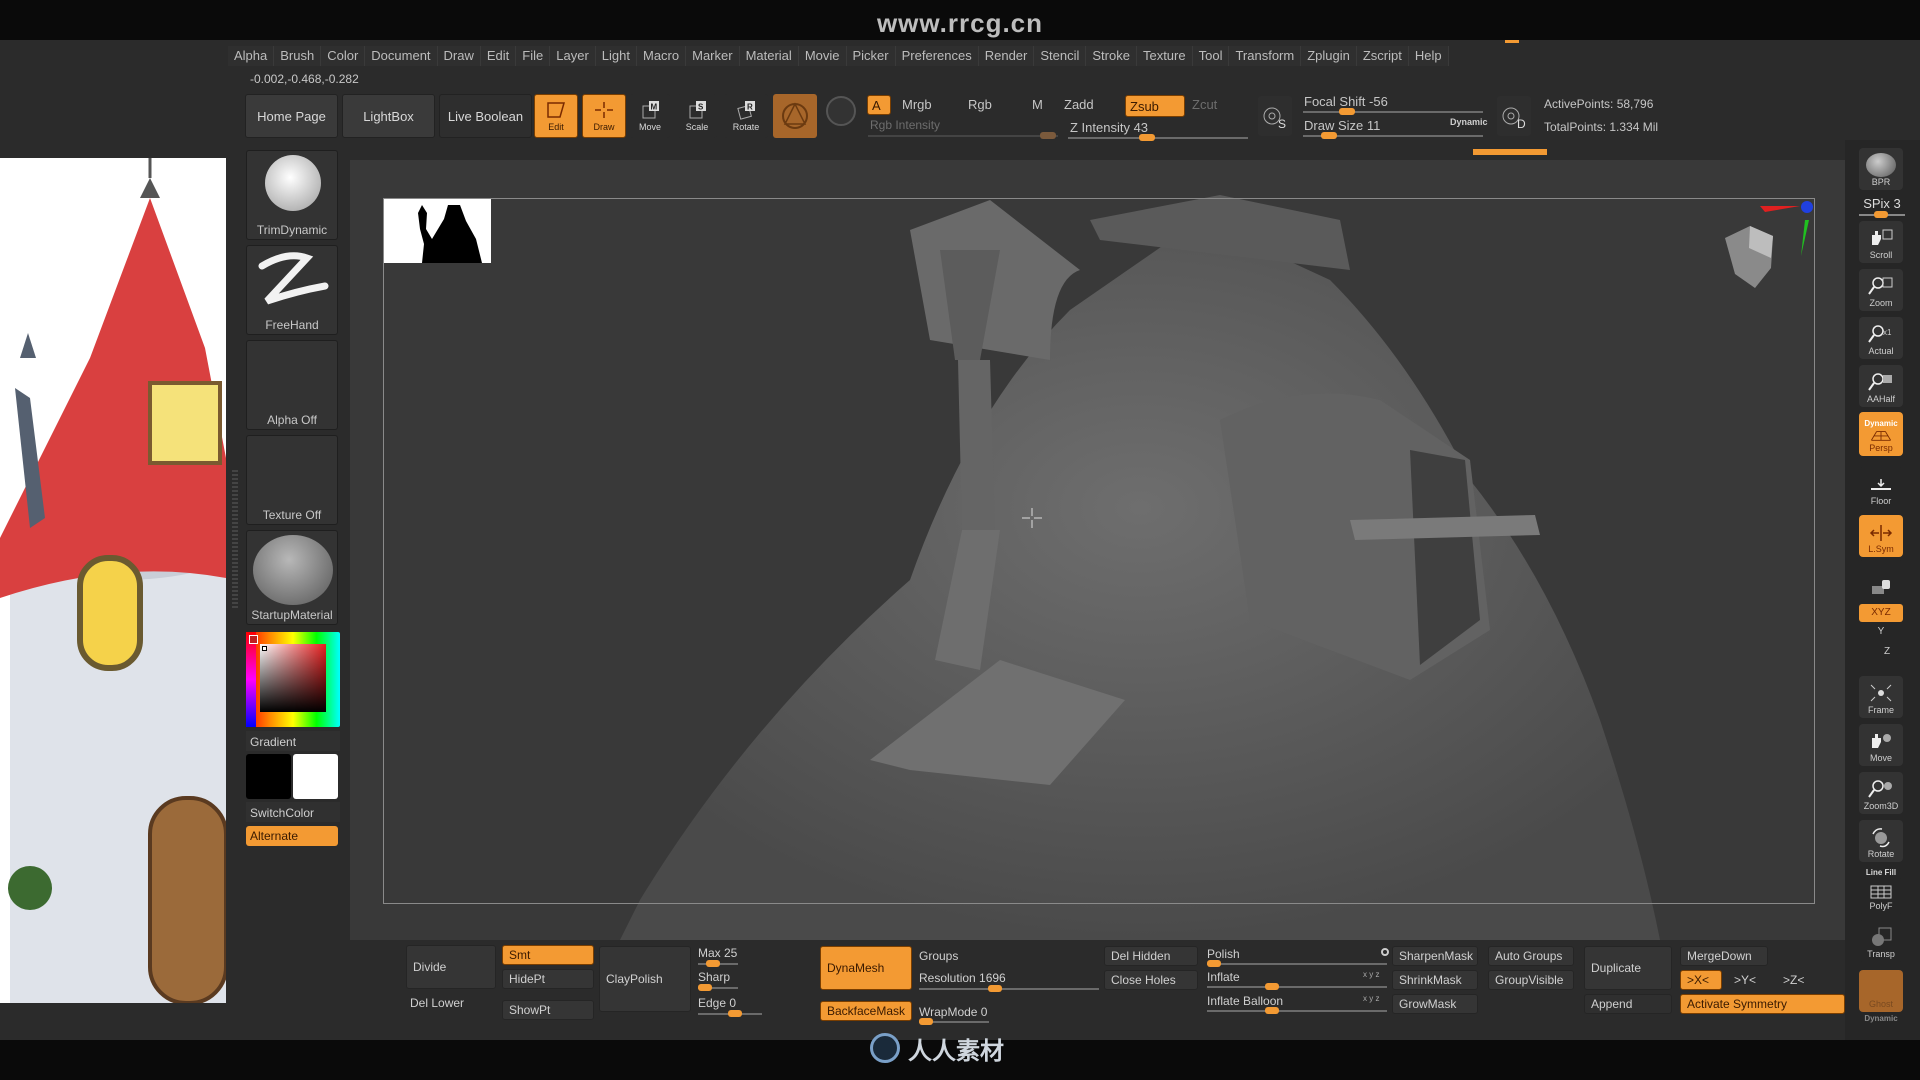 The image size is (1920, 1080). I want to click on home-page-button: Home Page, so click(291, 116).